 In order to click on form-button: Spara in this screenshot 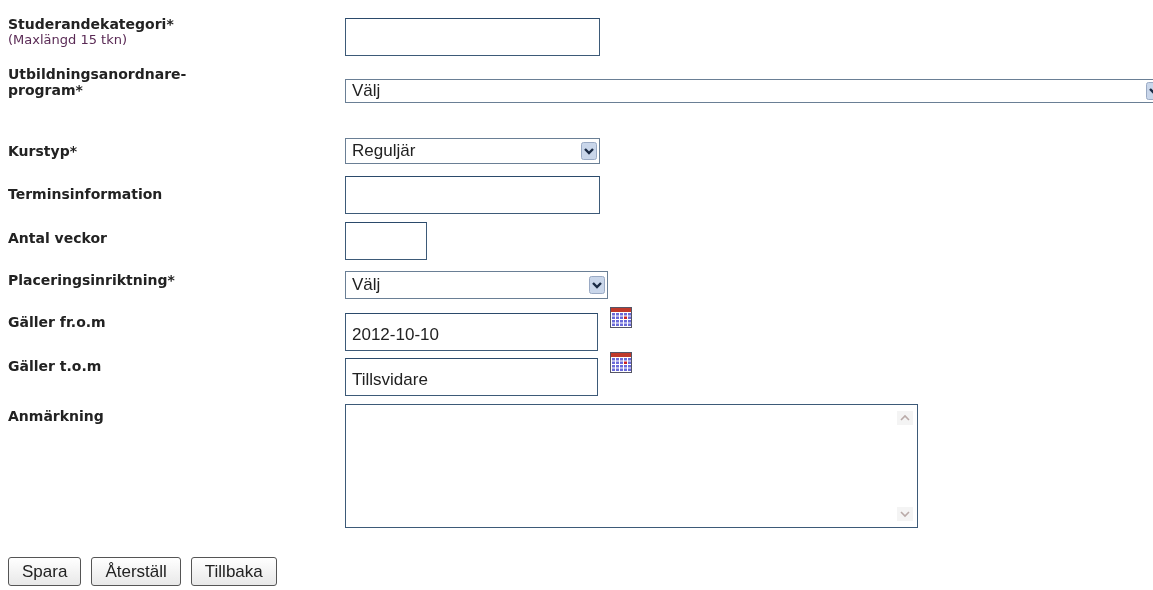, I will do `click(45, 571)`.